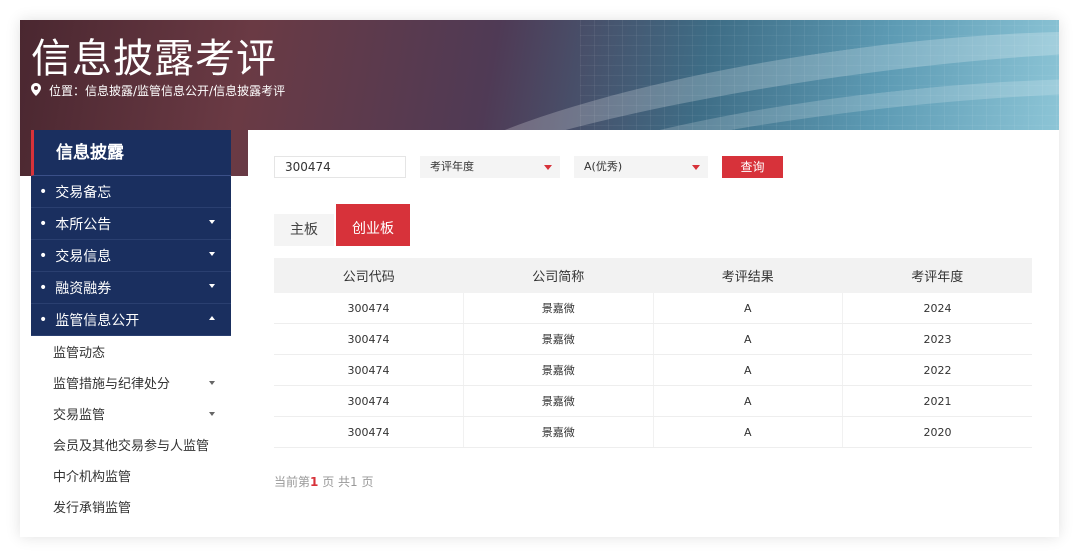 The width and height of the screenshot is (1080, 557). I want to click on tab-main-board: 主板, so click(304, 230).